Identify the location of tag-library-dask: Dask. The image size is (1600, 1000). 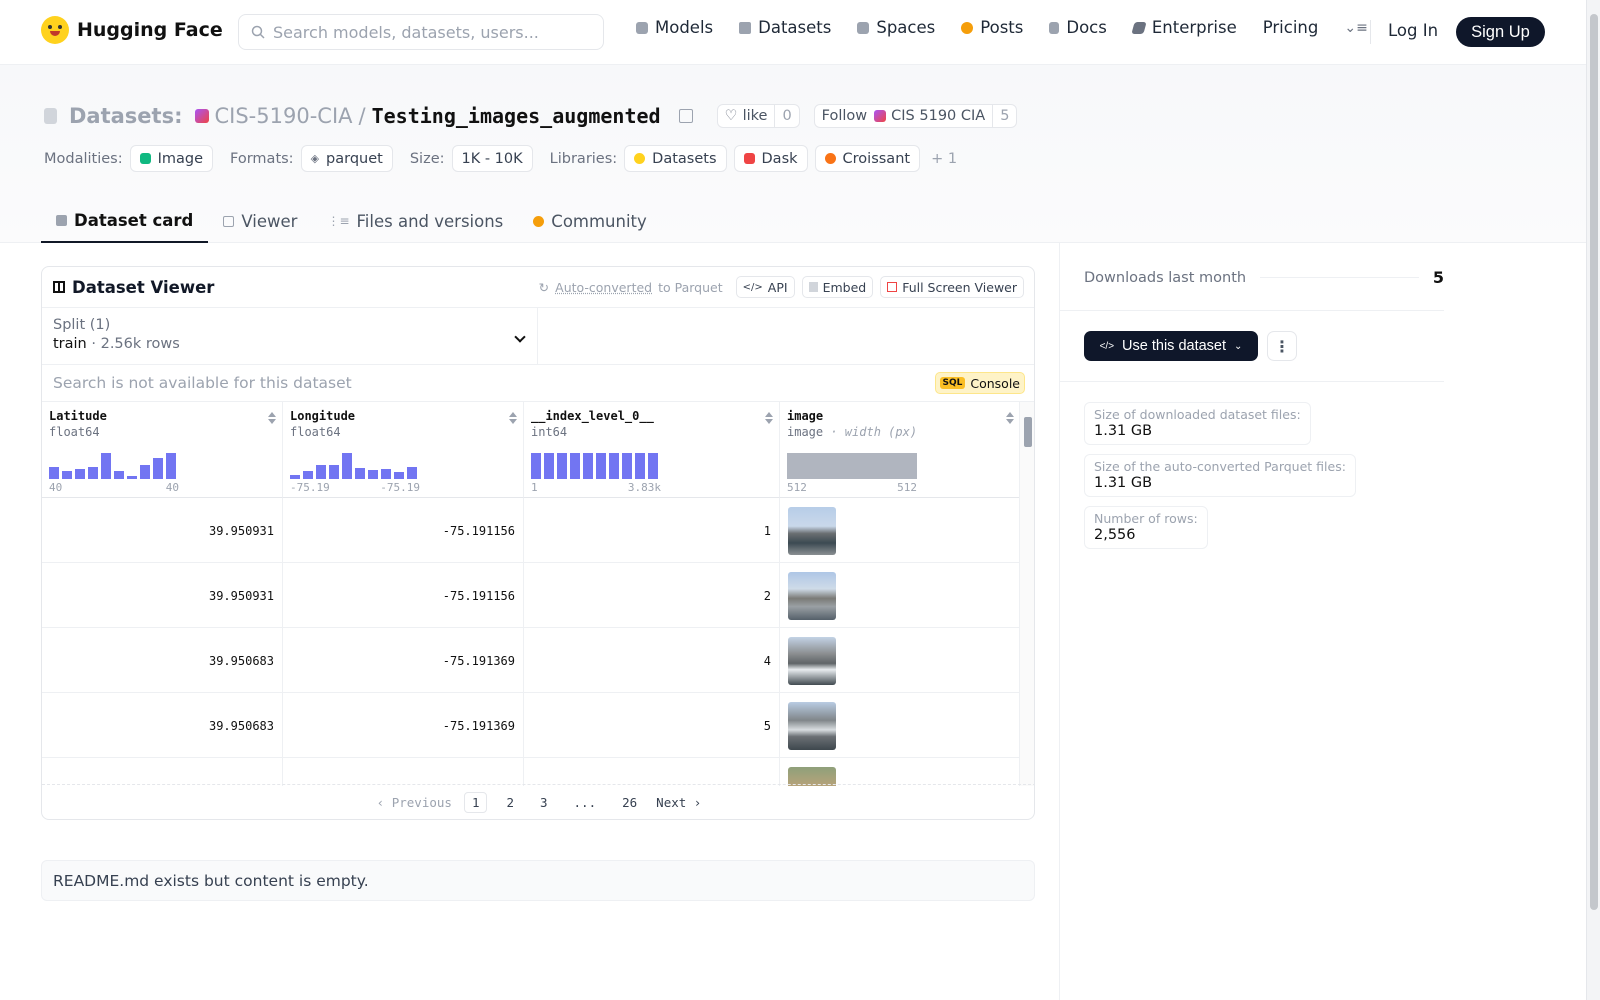
(770, 158).